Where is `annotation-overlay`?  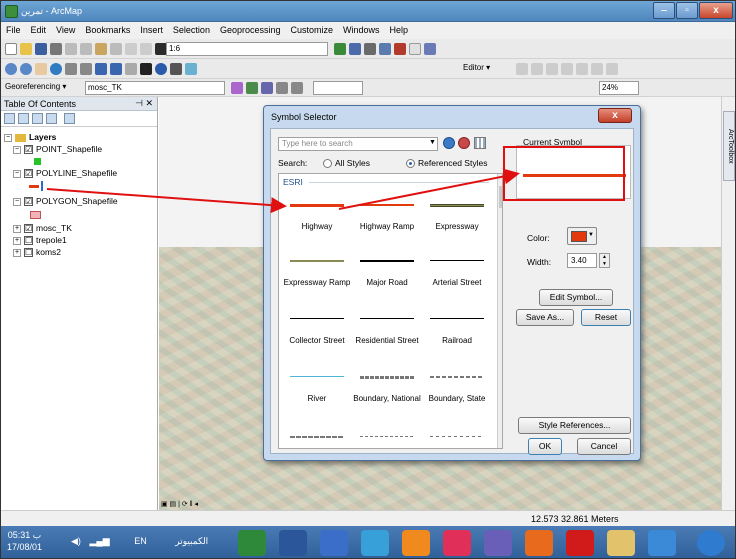
annotation-overlay is located at coordinates (335, 180).